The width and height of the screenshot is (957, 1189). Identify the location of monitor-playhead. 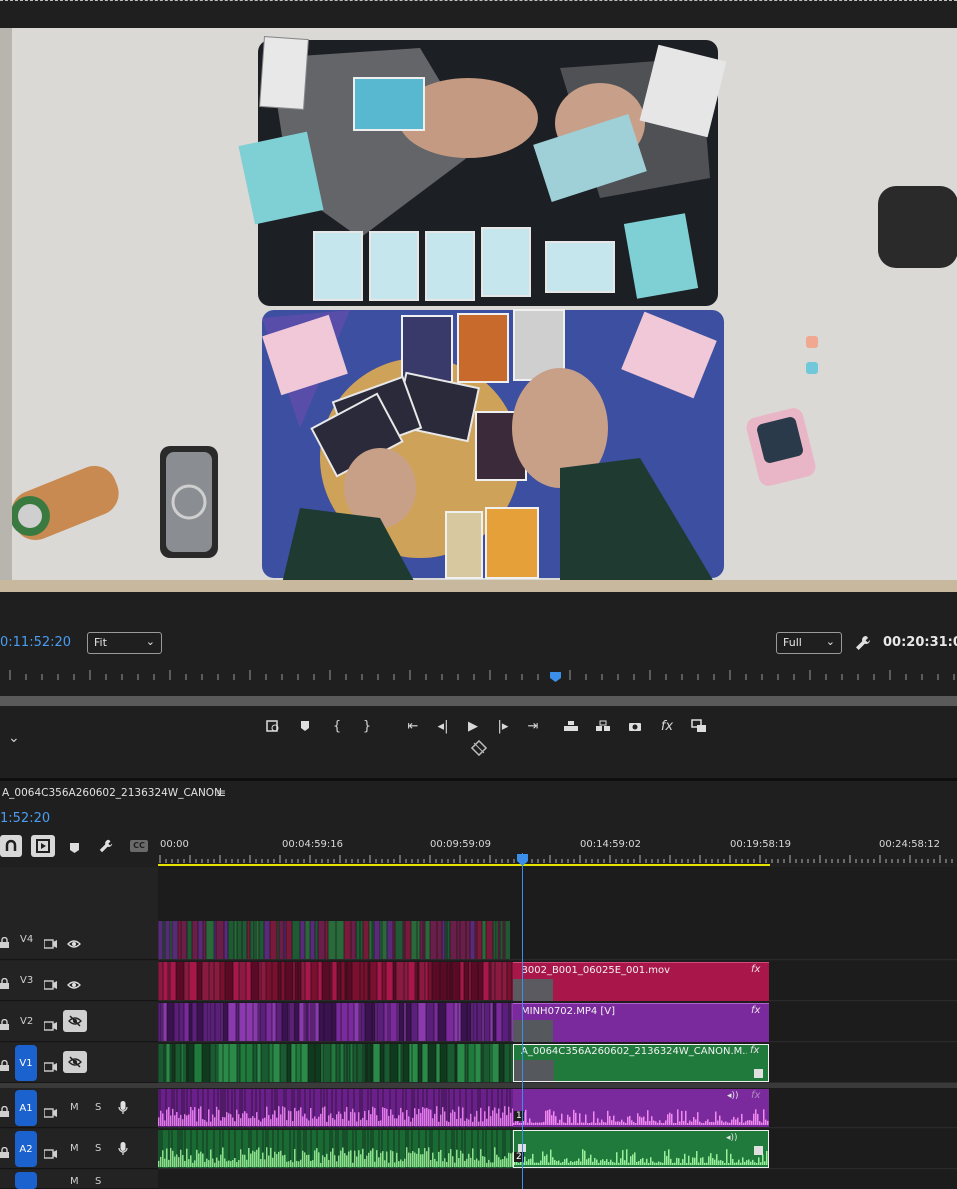
(555, 674).